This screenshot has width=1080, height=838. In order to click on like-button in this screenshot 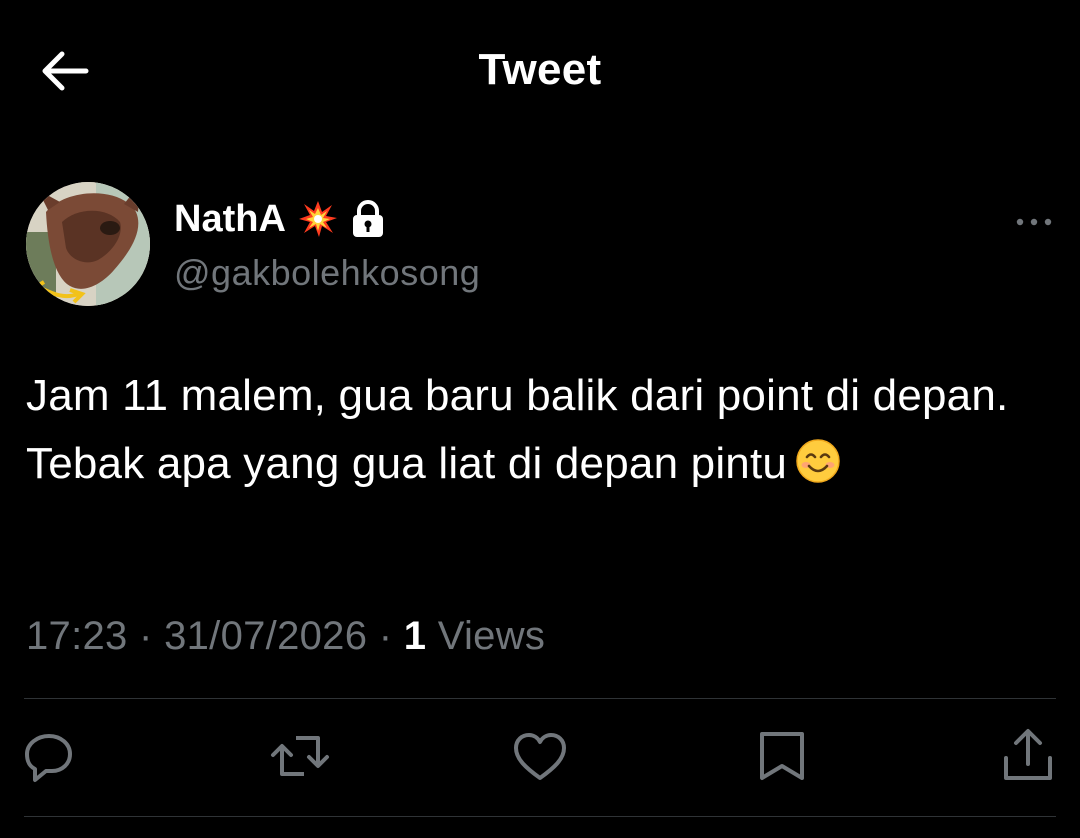, I will do `click(540, 756)`.